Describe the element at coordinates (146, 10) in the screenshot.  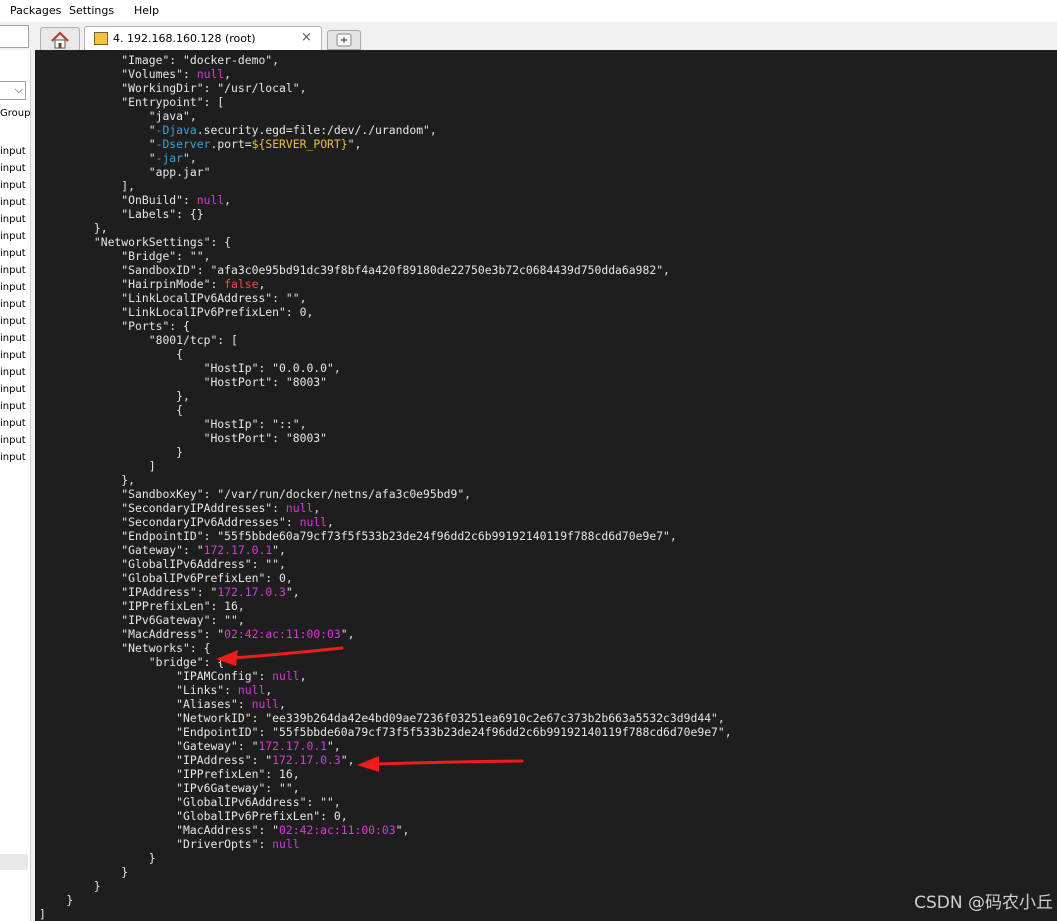
I see `menu-help: Help` at that location.